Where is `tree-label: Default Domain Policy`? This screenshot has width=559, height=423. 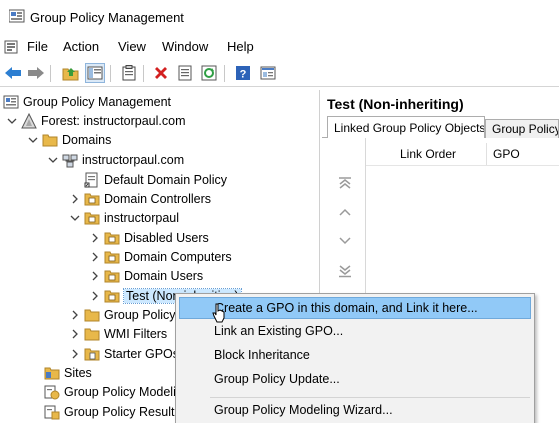 tree-label: Default Domain Policy is located at coordinates (165, 179).